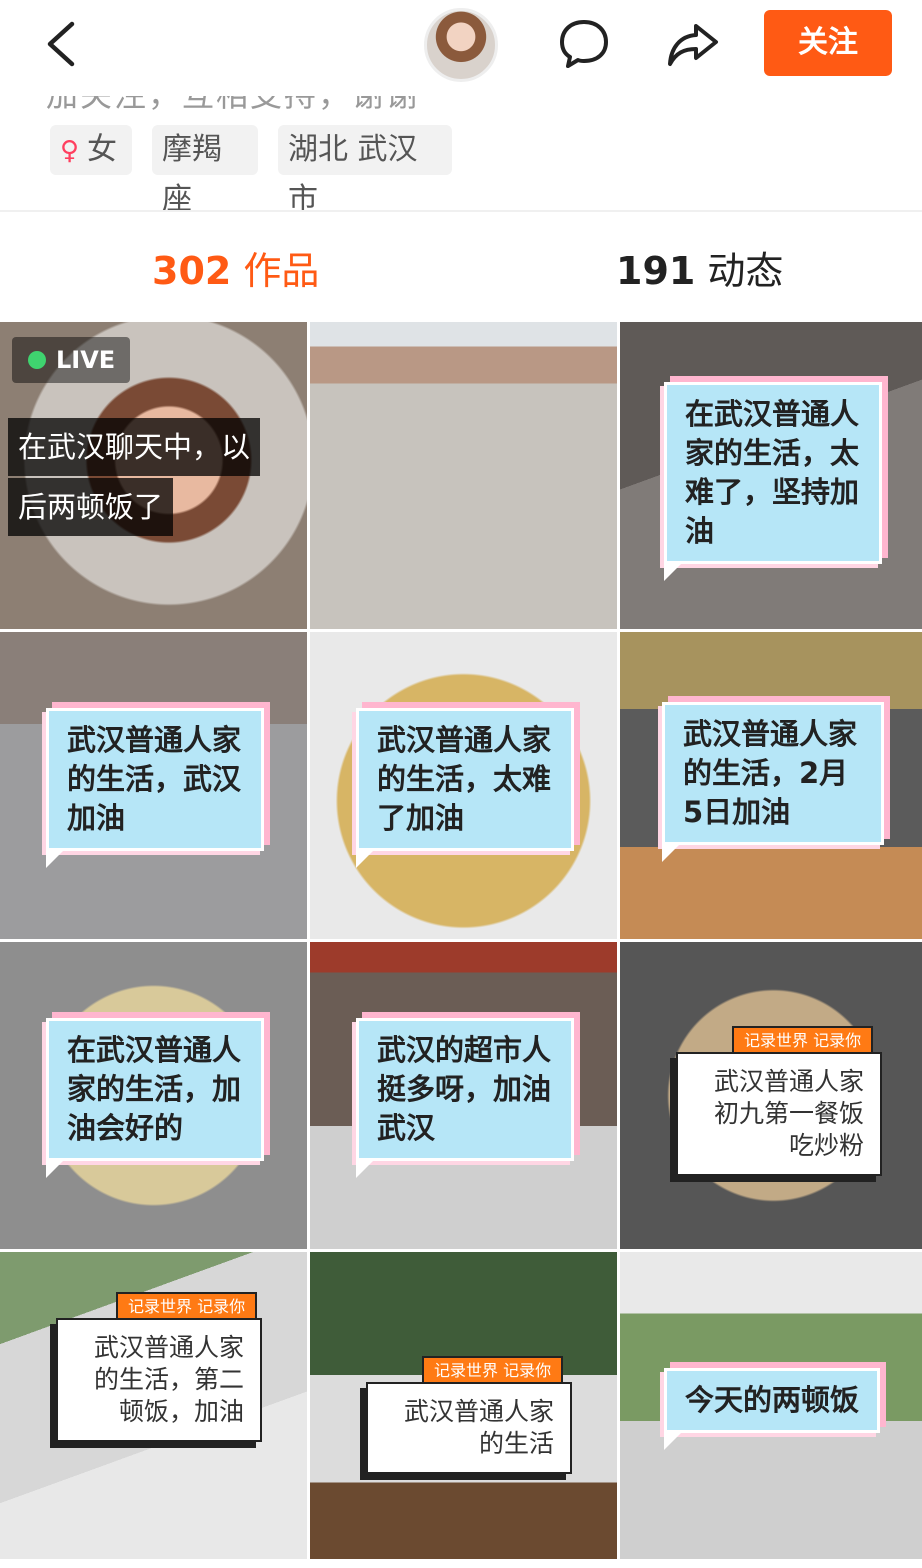  Describe the element at coordinates (699, 267) in the screenshot. I see `tab-dynamics: 191 动态` at that location.